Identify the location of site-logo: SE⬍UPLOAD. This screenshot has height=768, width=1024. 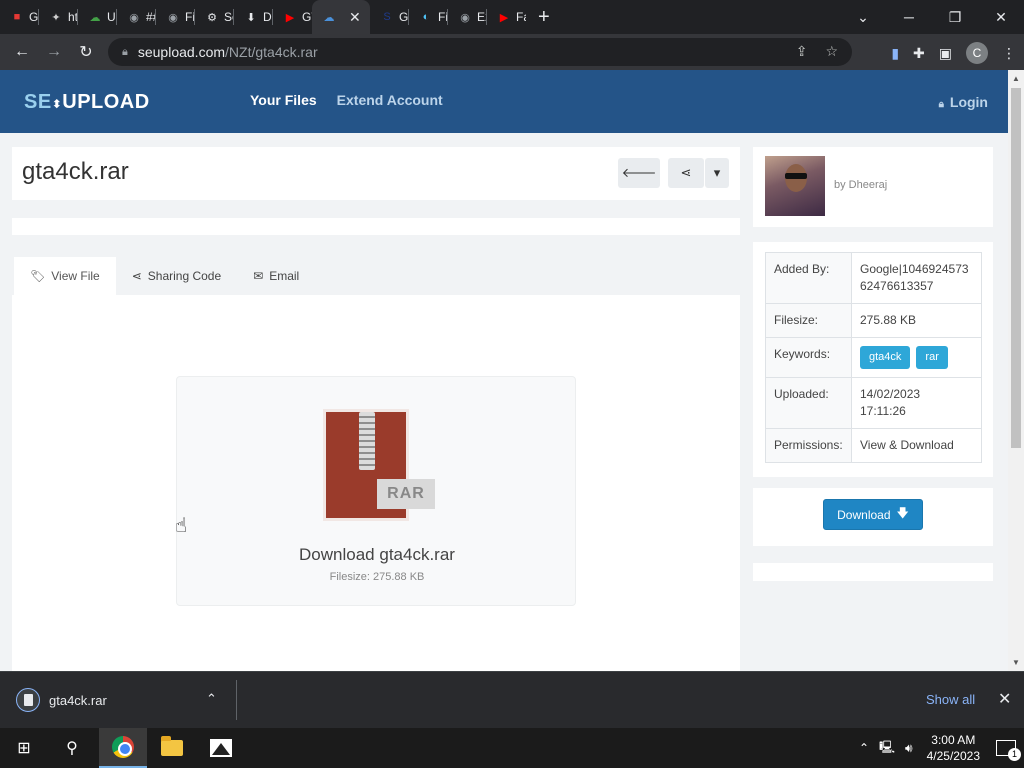
(87, 102).